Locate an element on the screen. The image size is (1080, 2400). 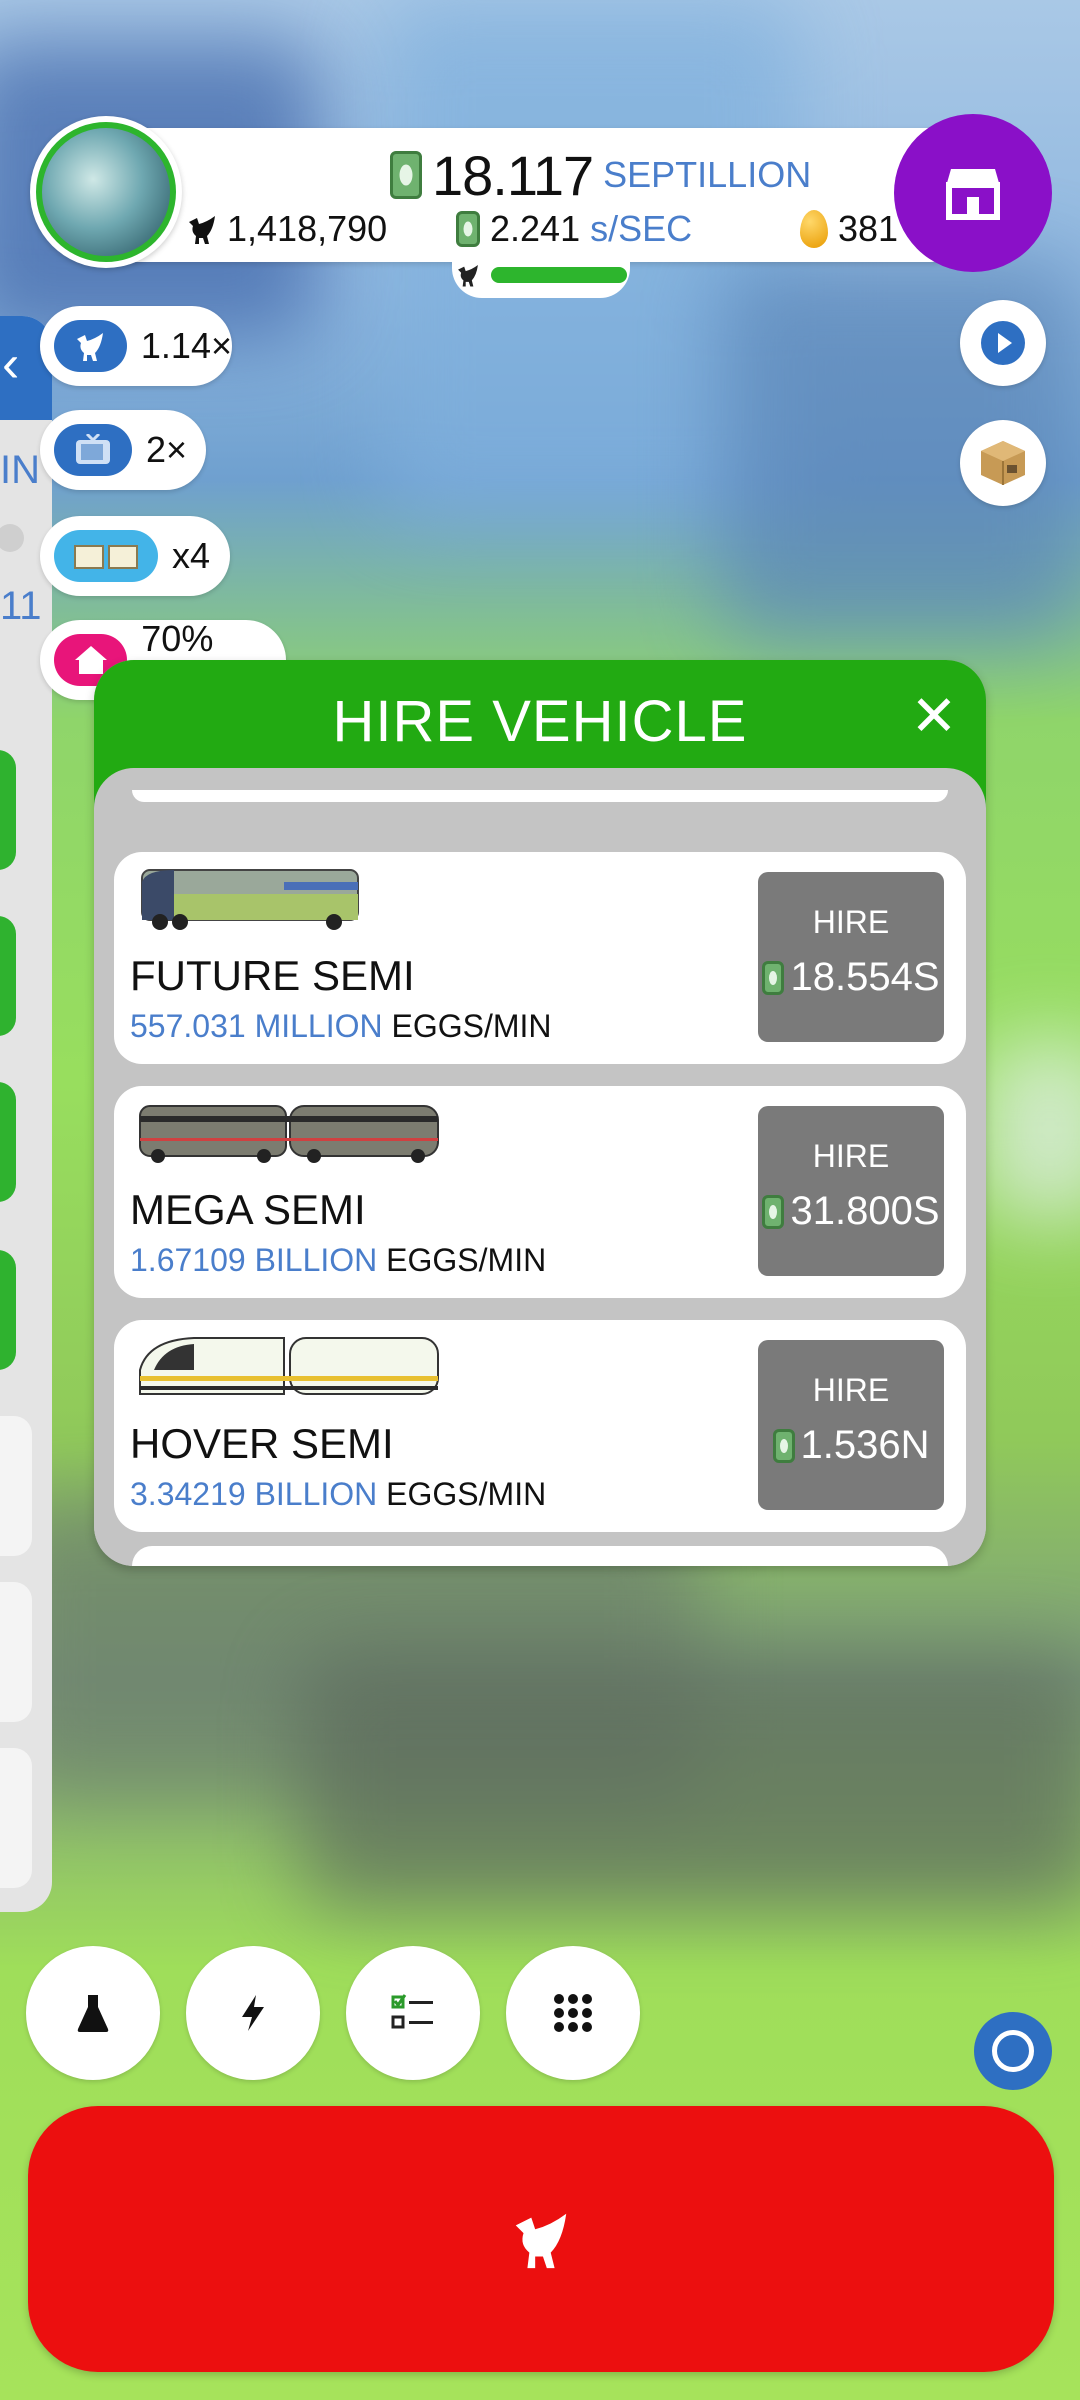
mega-semi-truck-icon is located at coordinates (289, 1134).